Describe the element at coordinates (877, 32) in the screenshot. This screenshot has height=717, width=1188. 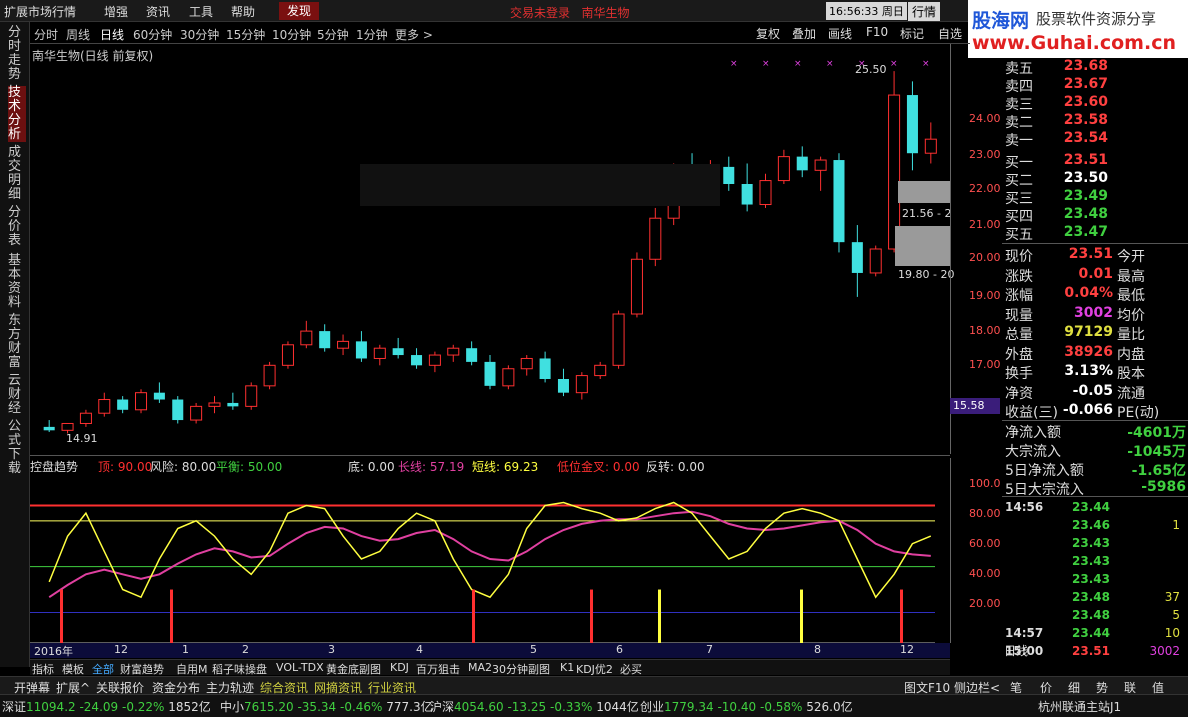
I see `f10-button: F10` at that location.